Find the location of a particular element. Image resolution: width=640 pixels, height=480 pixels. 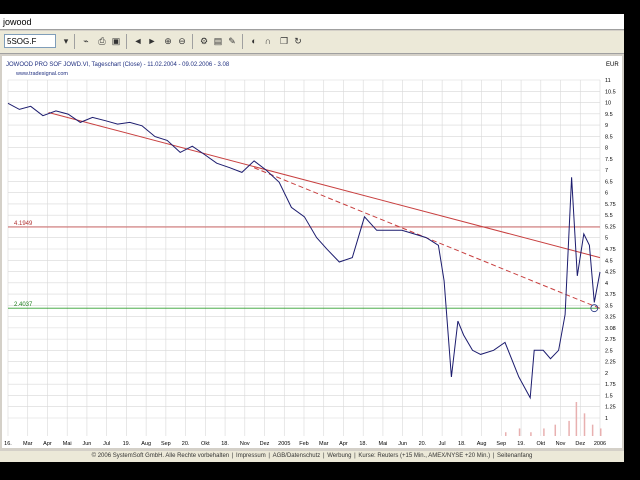

settings-icon: ⚙ is located at coordinates (204, 41).